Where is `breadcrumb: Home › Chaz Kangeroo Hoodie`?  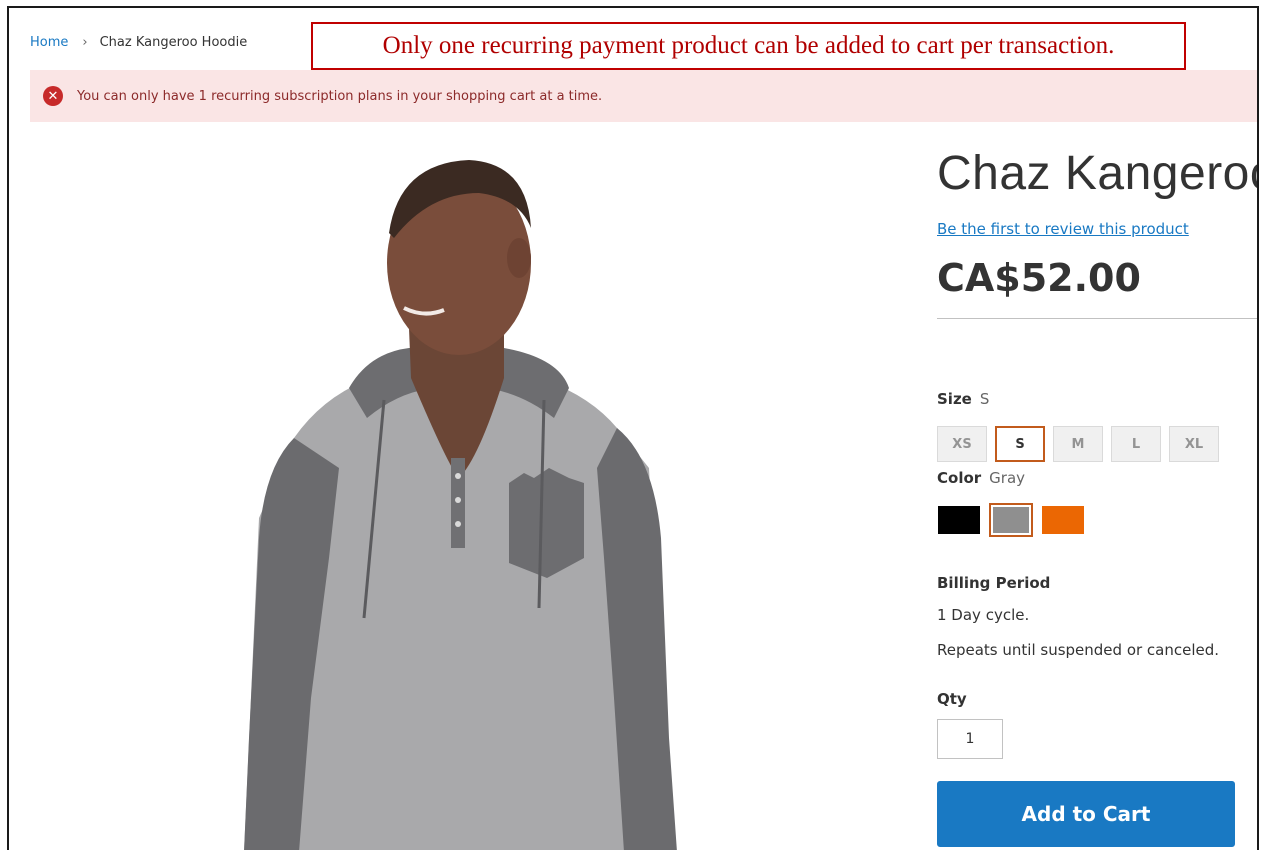 breadcrumb: Home › Chaz Kangeroo Hoodie is located at coordinates (138, 42).